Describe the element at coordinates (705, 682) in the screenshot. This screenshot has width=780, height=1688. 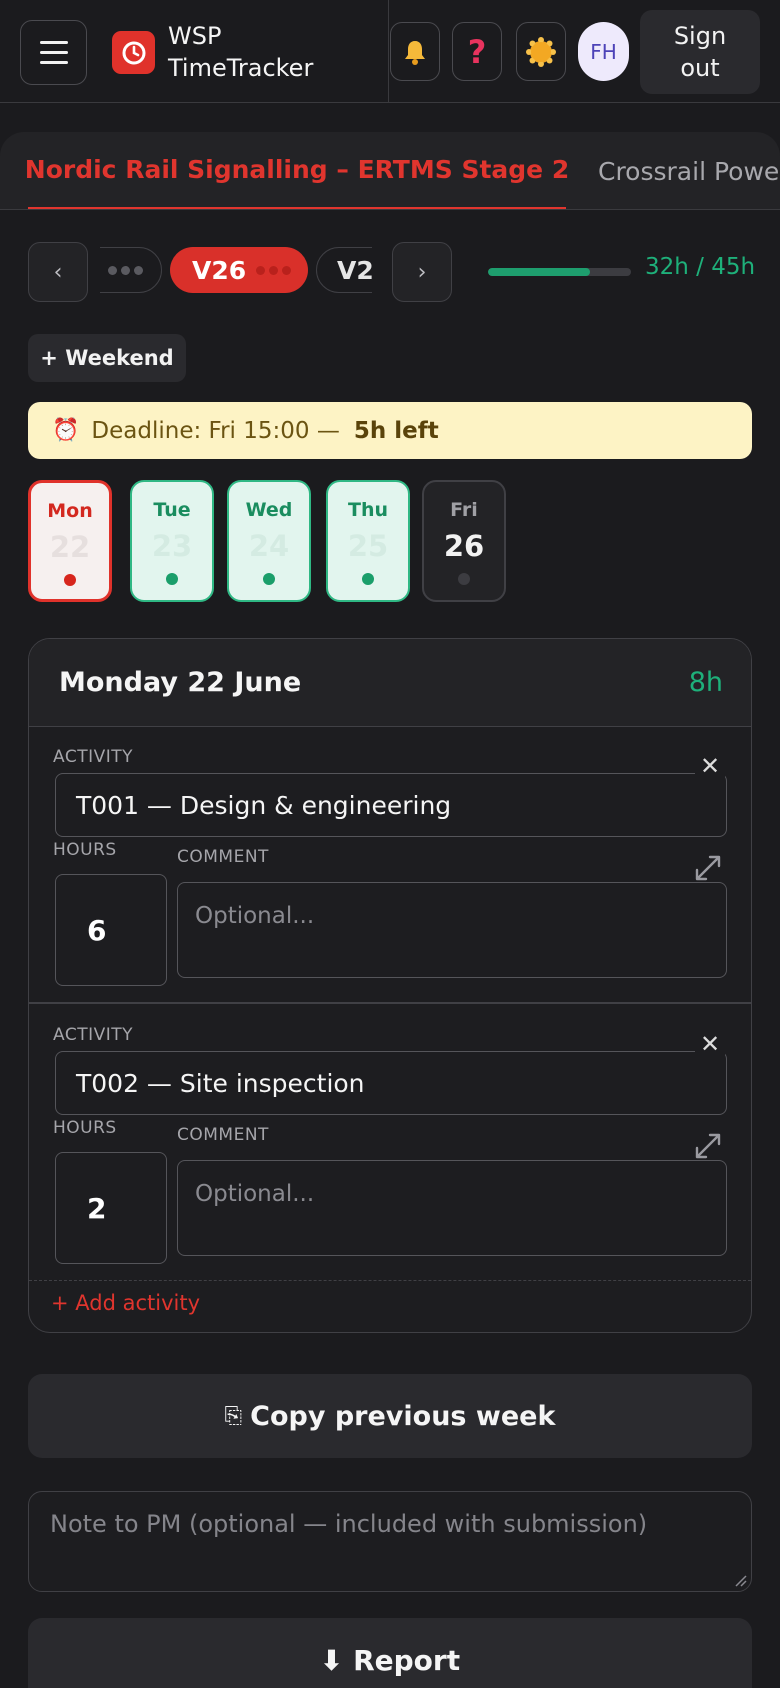
I see `day-card-total: 8h` at that location.